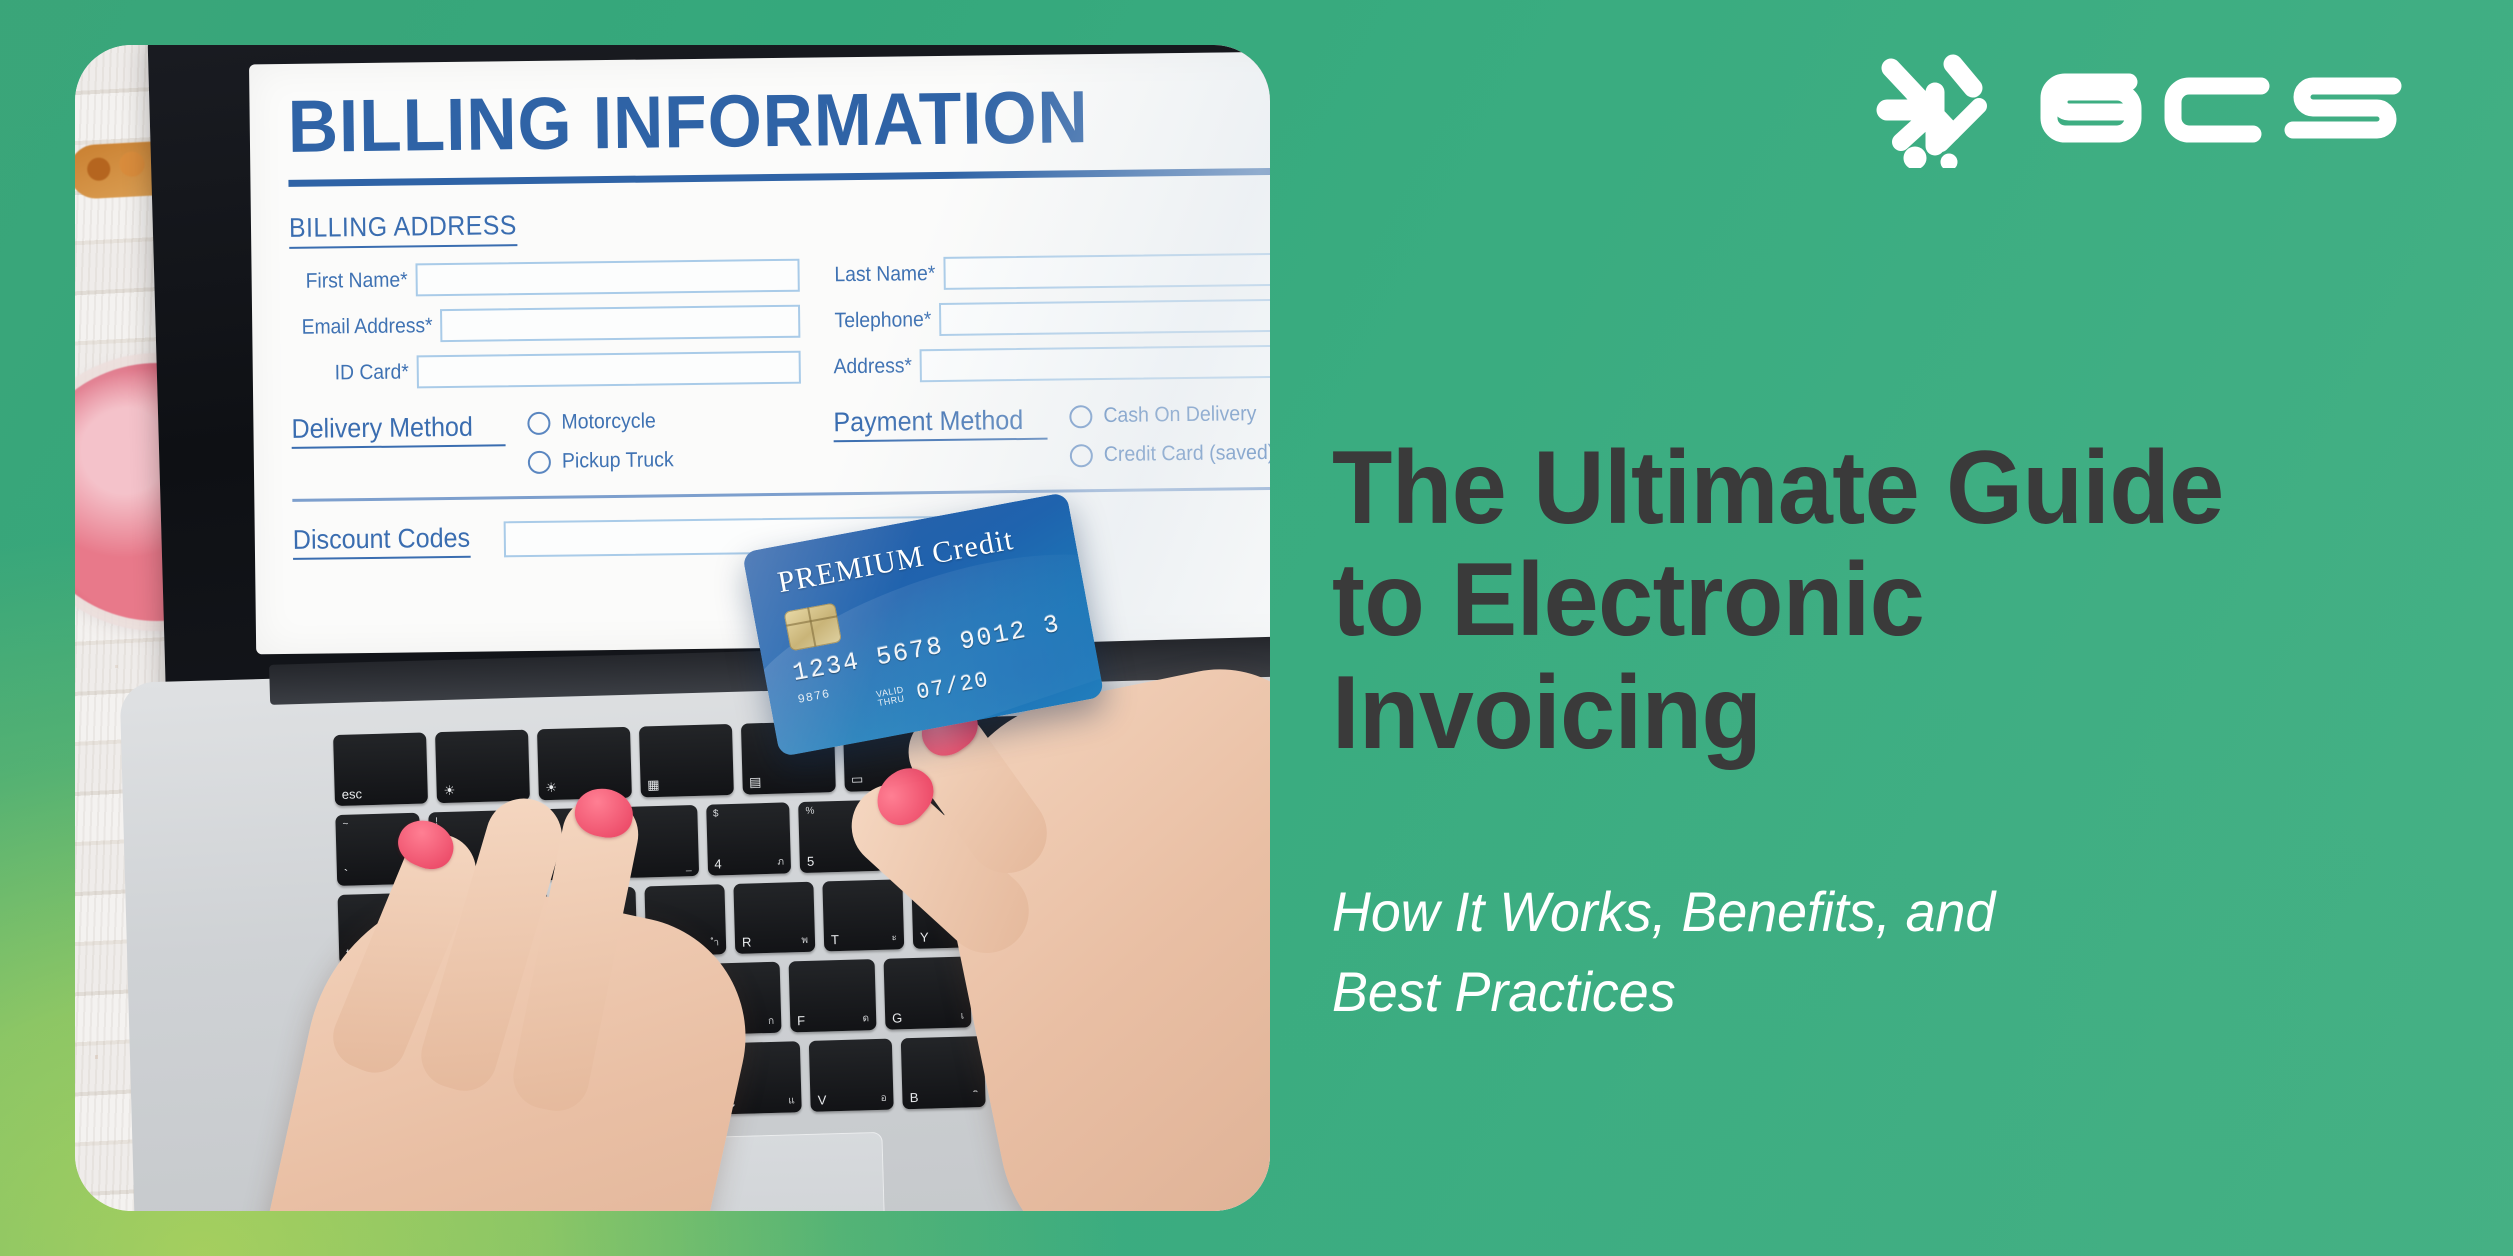 The width and height of the screenshot is (2513, 1256). I want to click on discount-codes-label: Discount Codes, so click(381, 541).